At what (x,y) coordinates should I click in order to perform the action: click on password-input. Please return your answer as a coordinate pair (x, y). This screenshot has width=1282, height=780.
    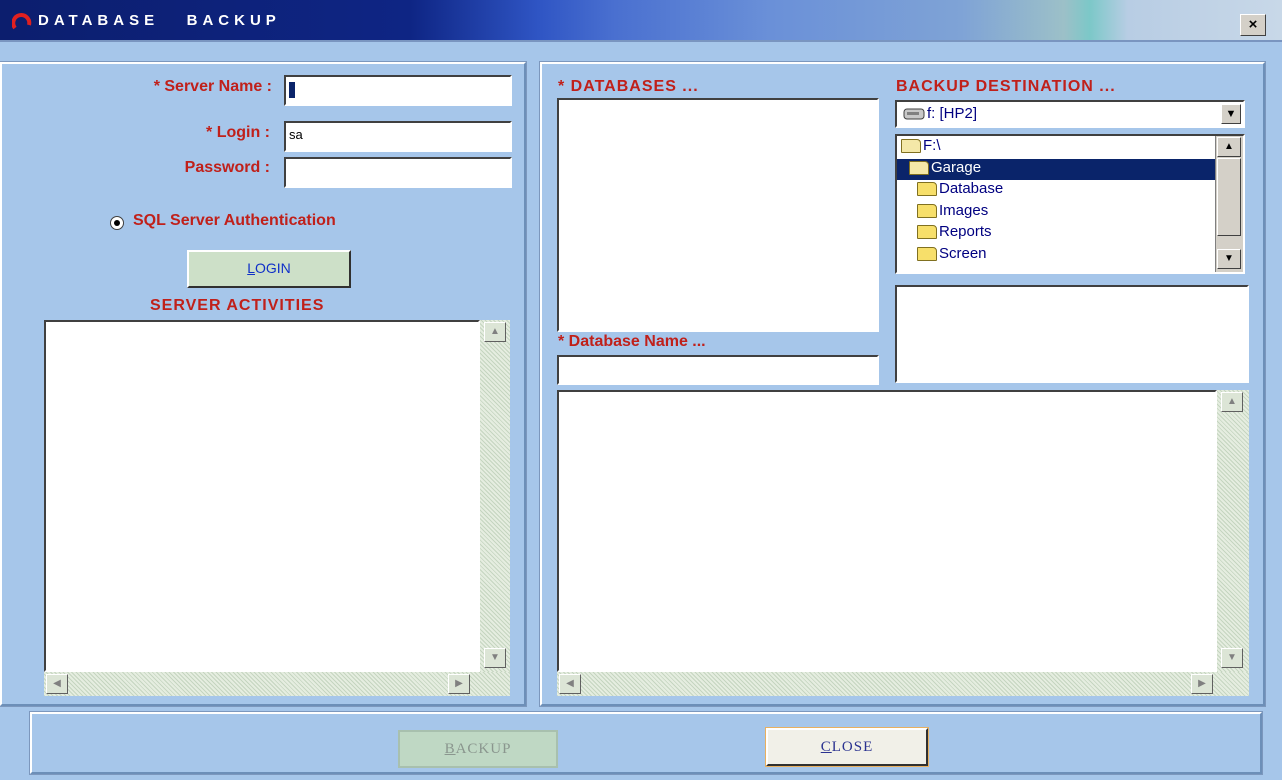
    Looking at the image, I should click on (398, 172).